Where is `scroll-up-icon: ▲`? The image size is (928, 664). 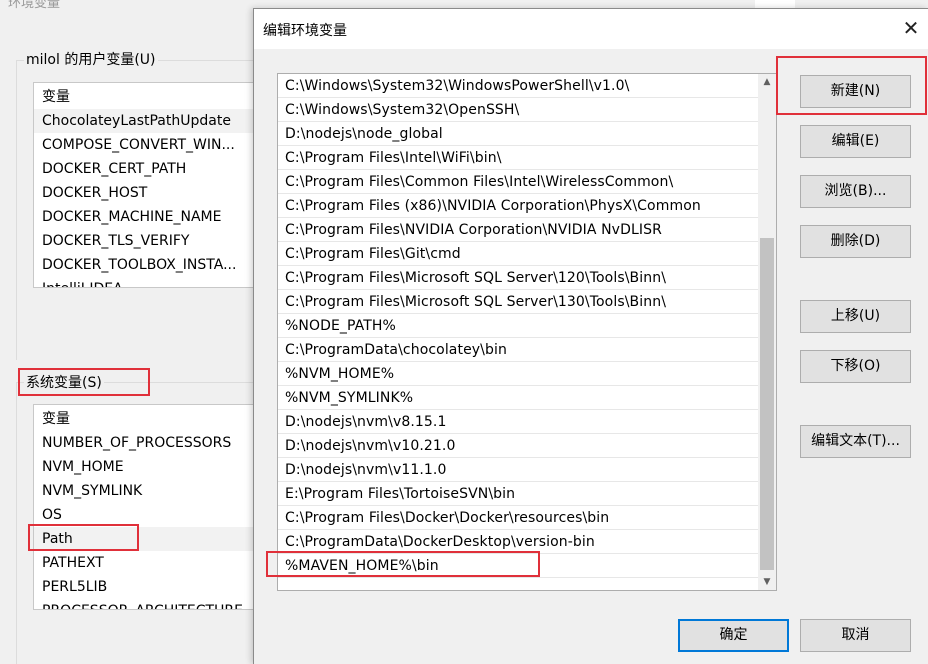 scroll-up-icon: ▲ is located at coordinates (767, 82).